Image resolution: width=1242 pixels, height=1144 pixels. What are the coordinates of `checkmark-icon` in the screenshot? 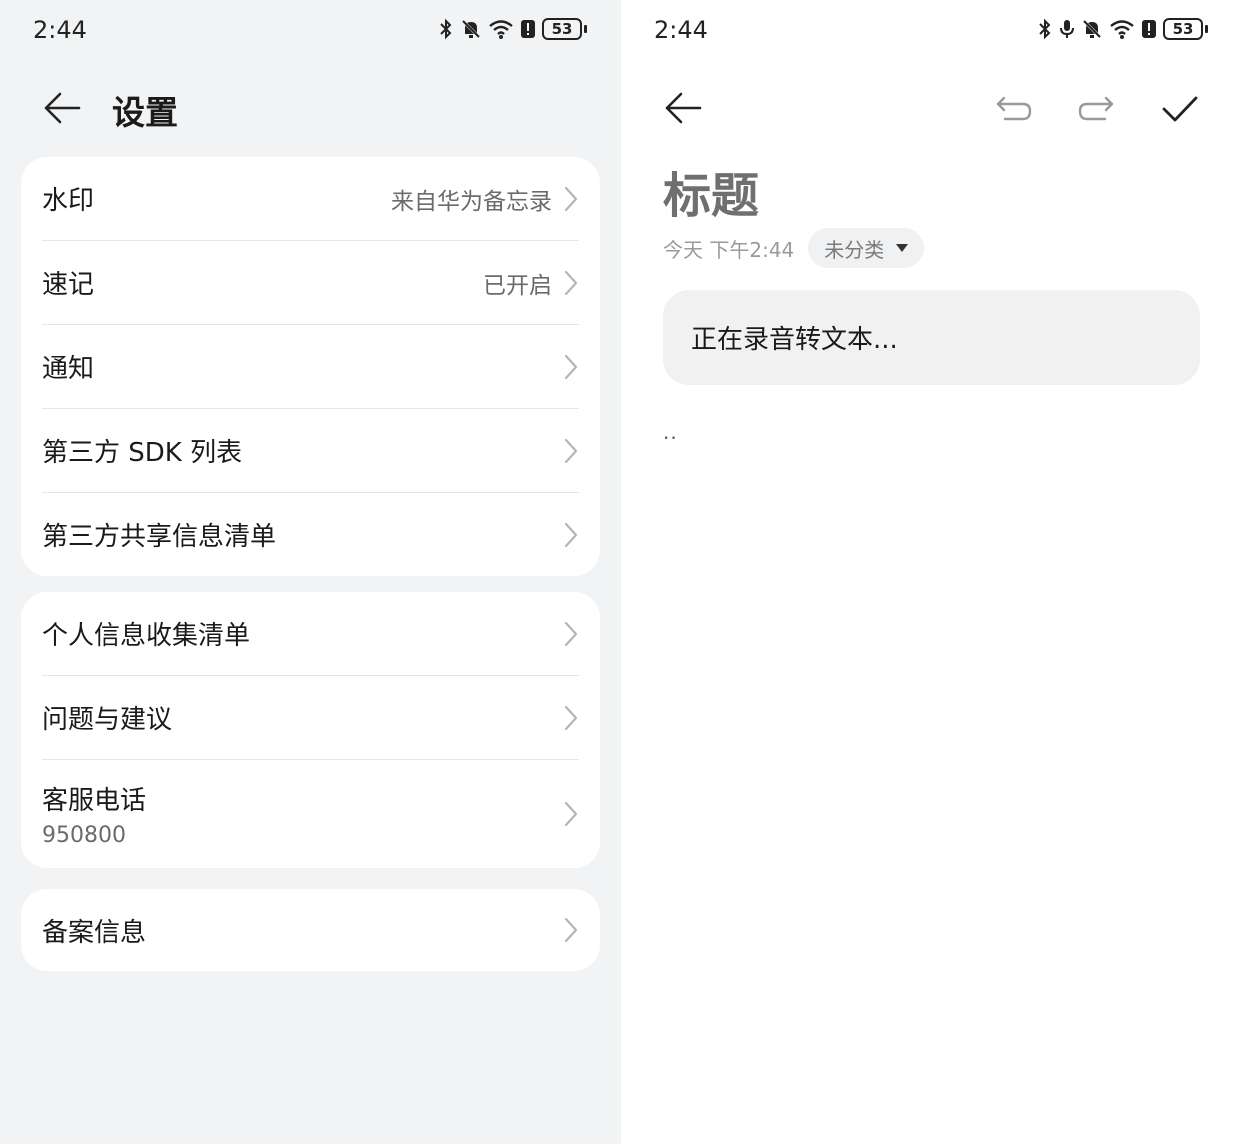 It's located at (1180, 109).